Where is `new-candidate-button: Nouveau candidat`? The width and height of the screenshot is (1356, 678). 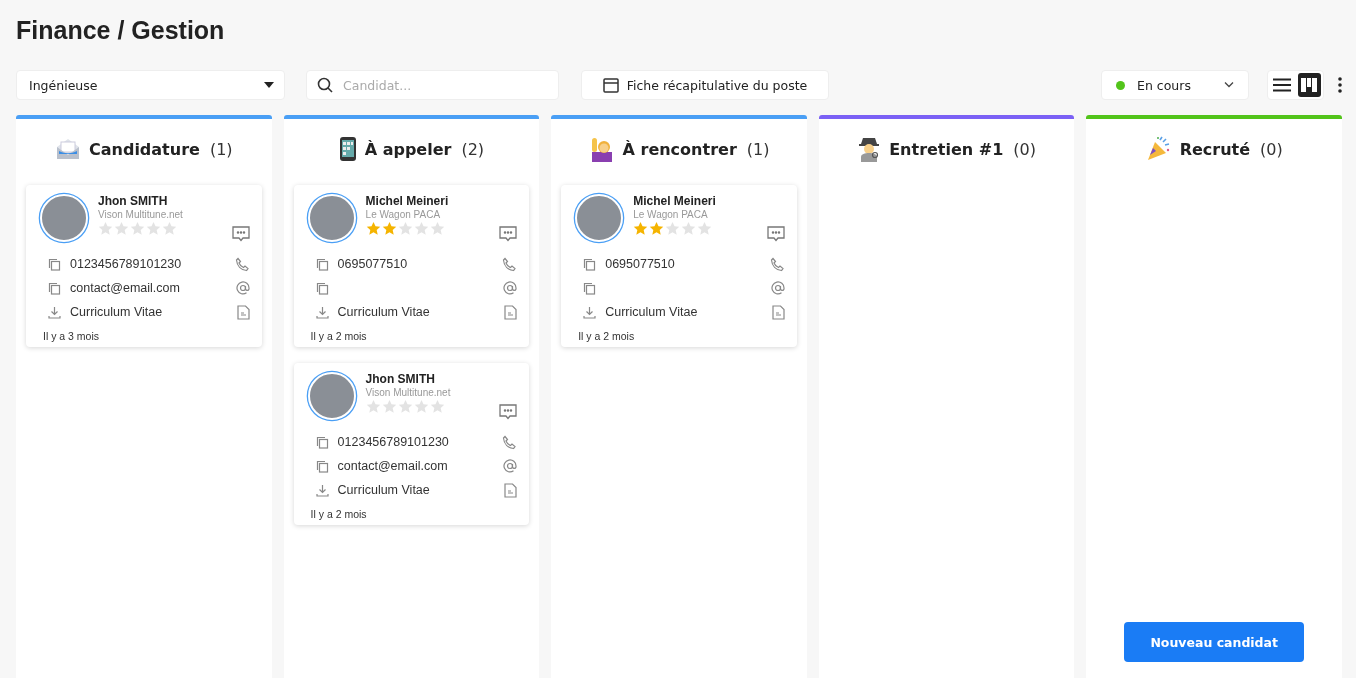
new-candidate-button: Nouveau candidat is located at coordinates (1214, 642).